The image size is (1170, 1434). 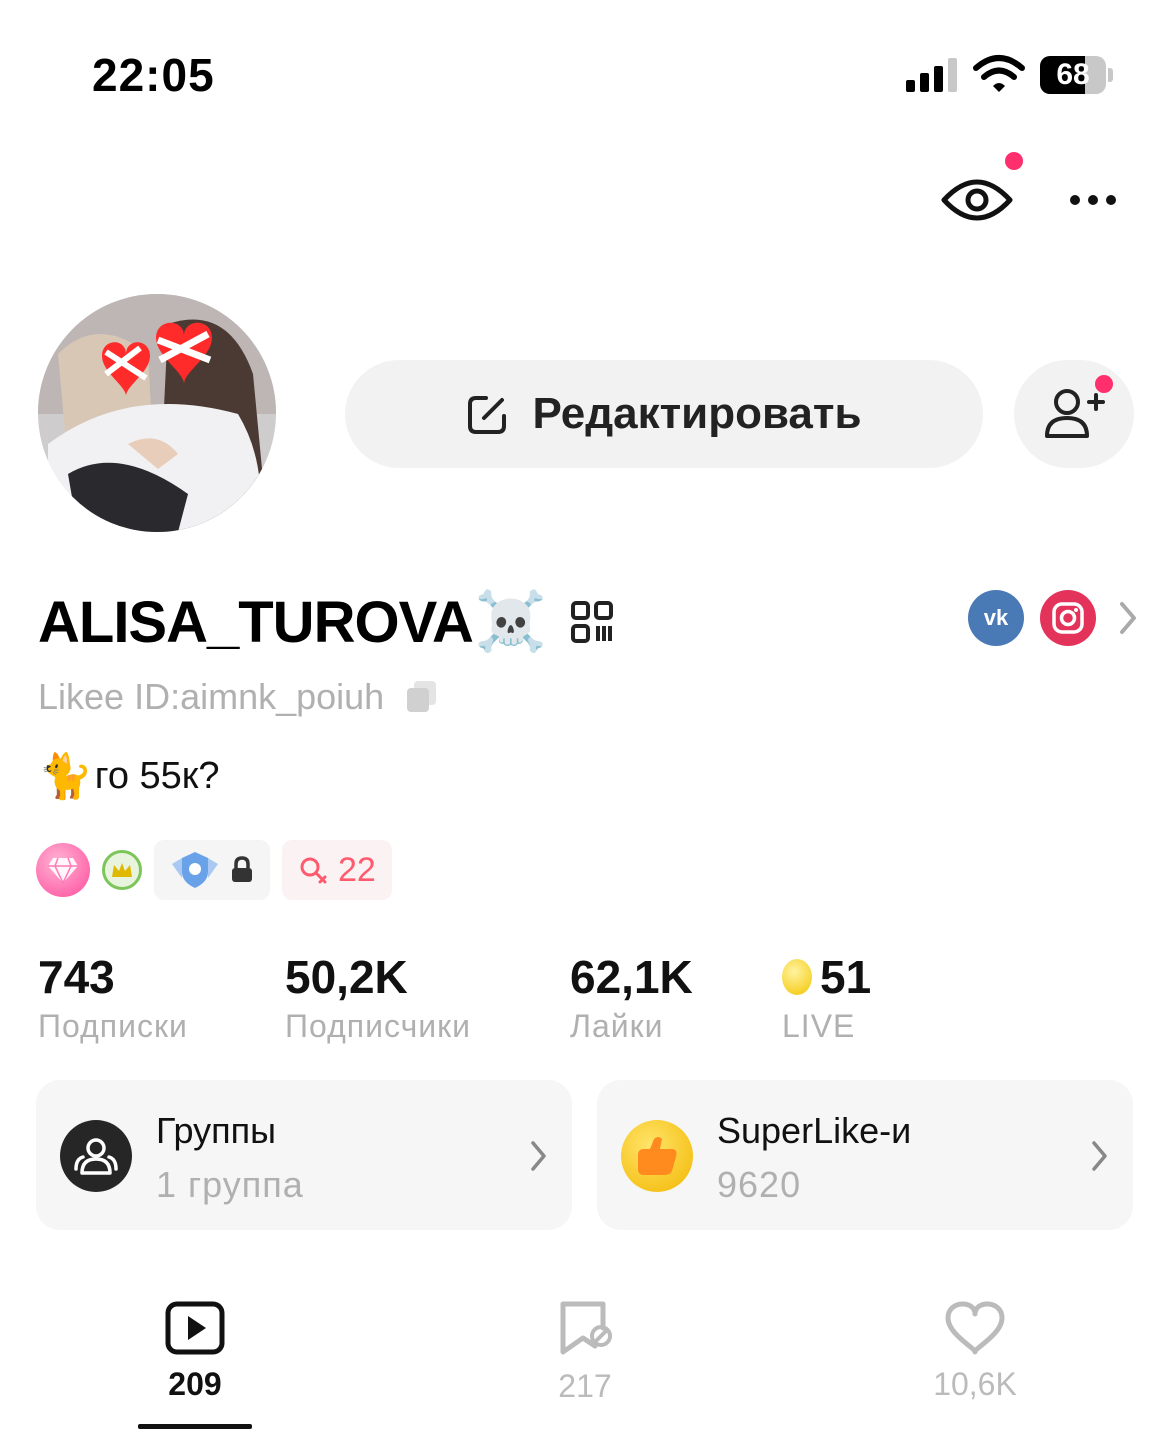 I want to click on level-badge: 22, so click(x=337, y=870).